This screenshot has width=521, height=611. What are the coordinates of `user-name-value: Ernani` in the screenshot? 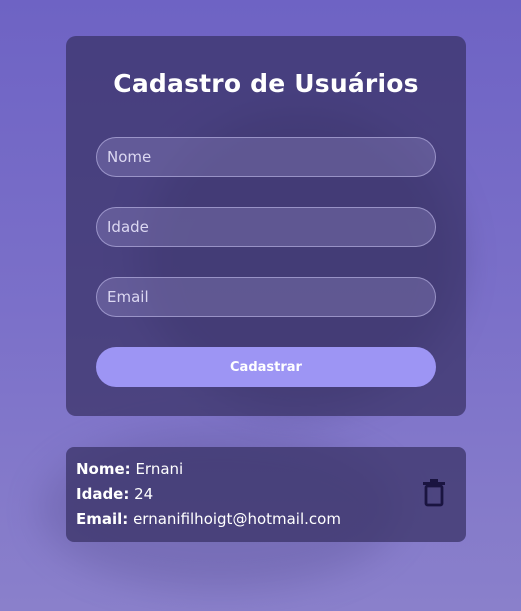 It's located at (159, 469).